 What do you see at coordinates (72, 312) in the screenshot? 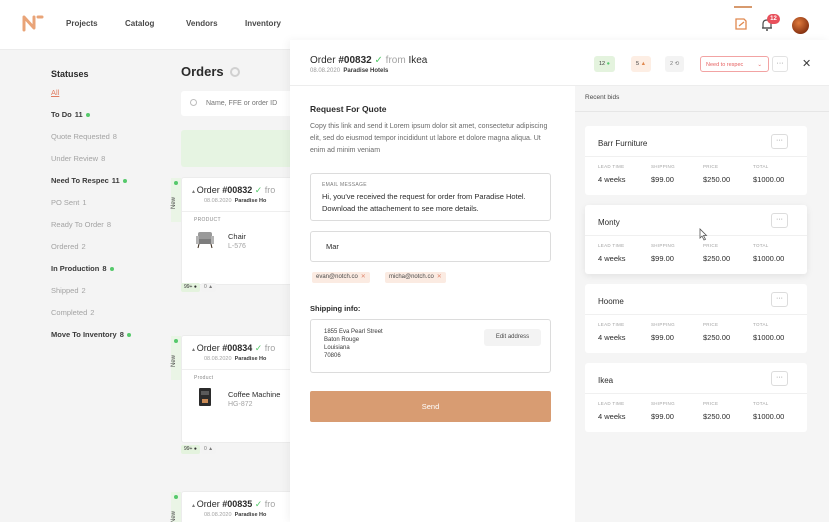
I see `status-item: Completed 2` at bounding box center [72, 312].